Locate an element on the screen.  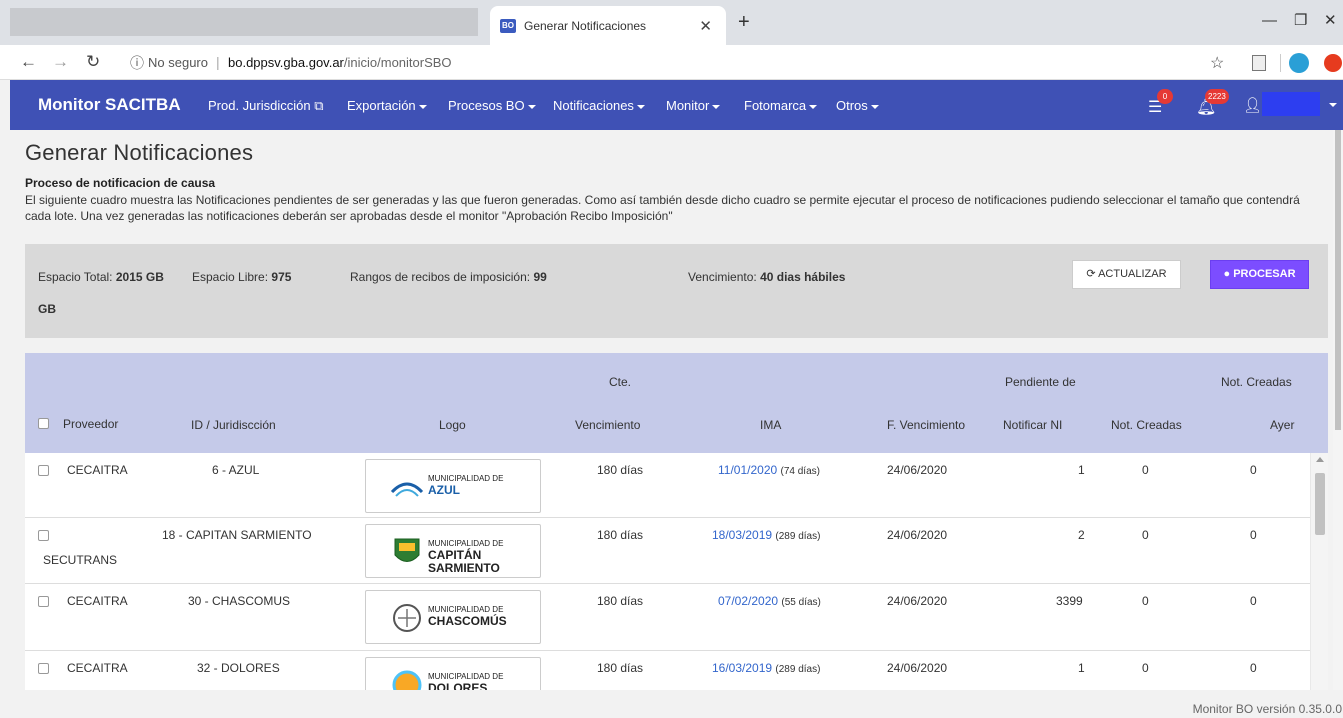
nav-label: Otros is located at coordinates (852, 105).